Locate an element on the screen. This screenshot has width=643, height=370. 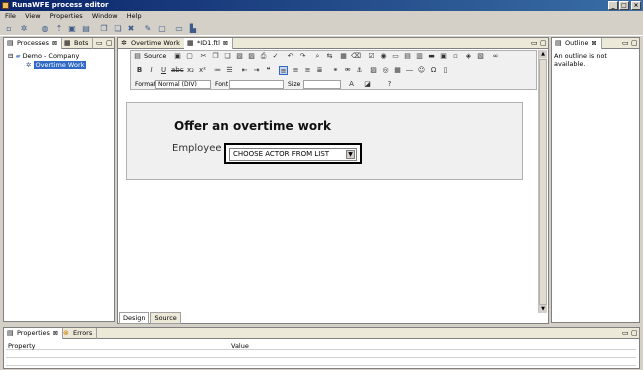
actor-select-frame: CHOOSE ACTOR FROM LIST ▼ is located at coordinates (293, 153).